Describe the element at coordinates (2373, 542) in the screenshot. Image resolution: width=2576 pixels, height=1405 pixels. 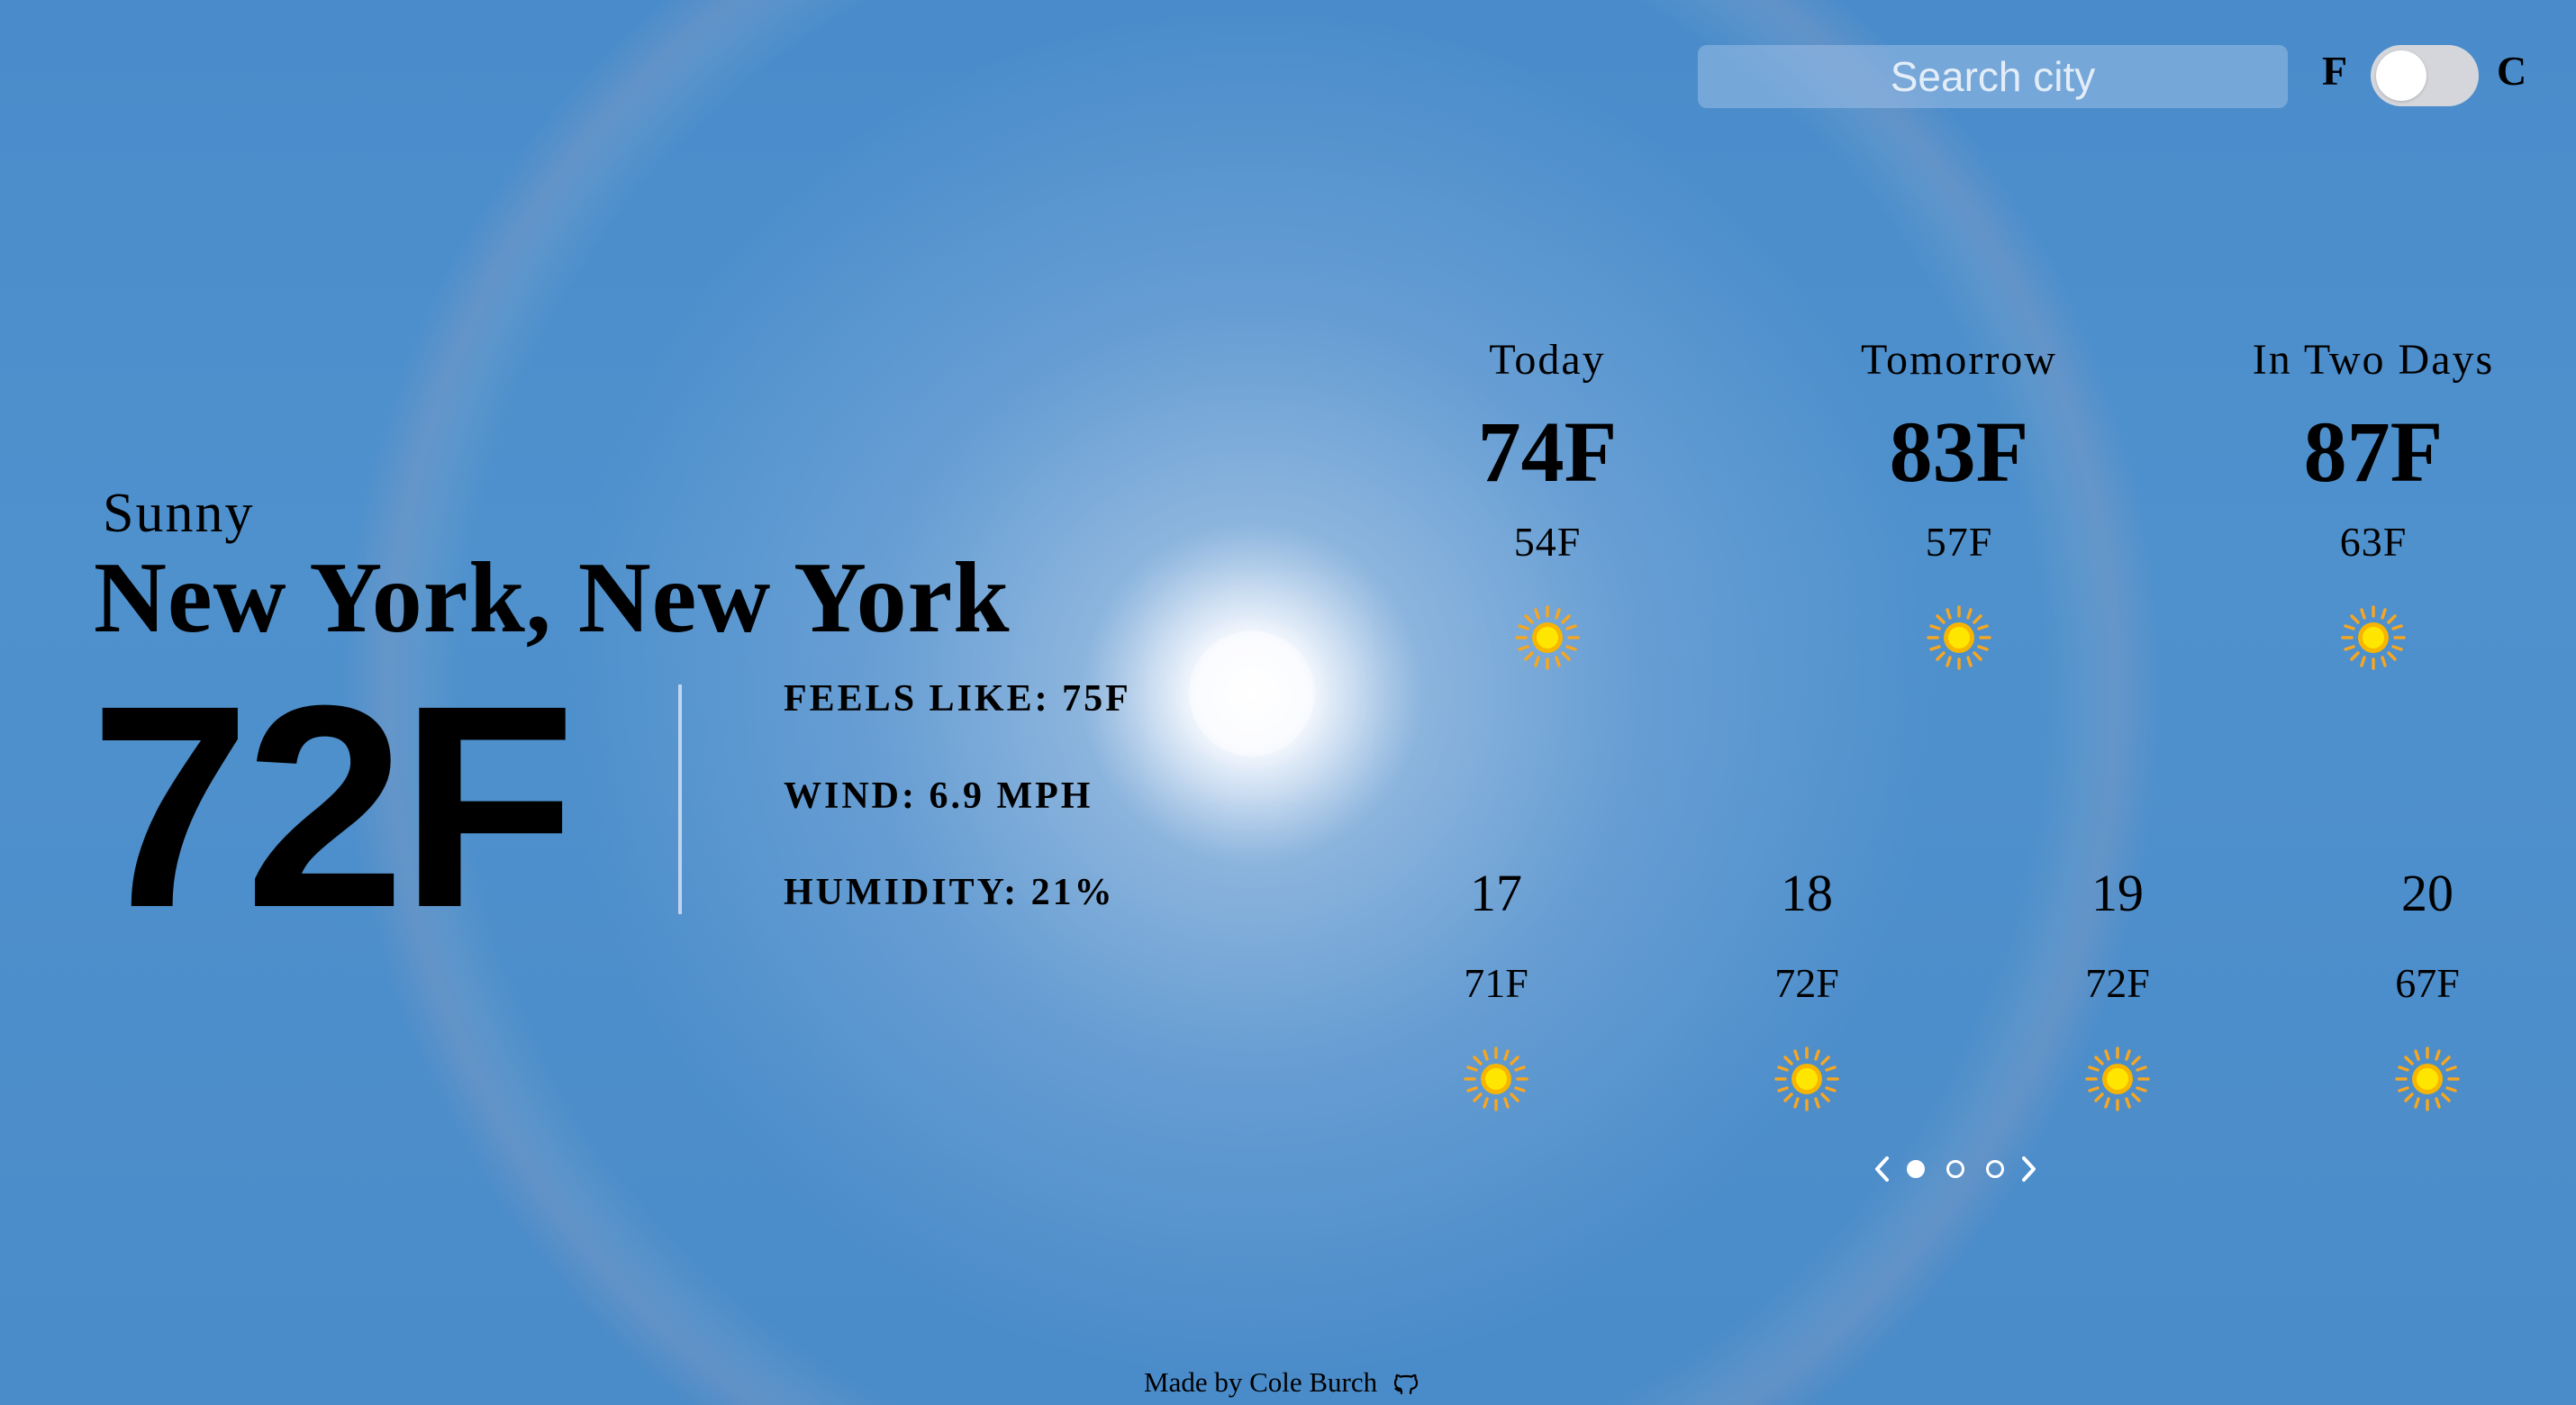
I see `forecast-low: 63F` at that location.